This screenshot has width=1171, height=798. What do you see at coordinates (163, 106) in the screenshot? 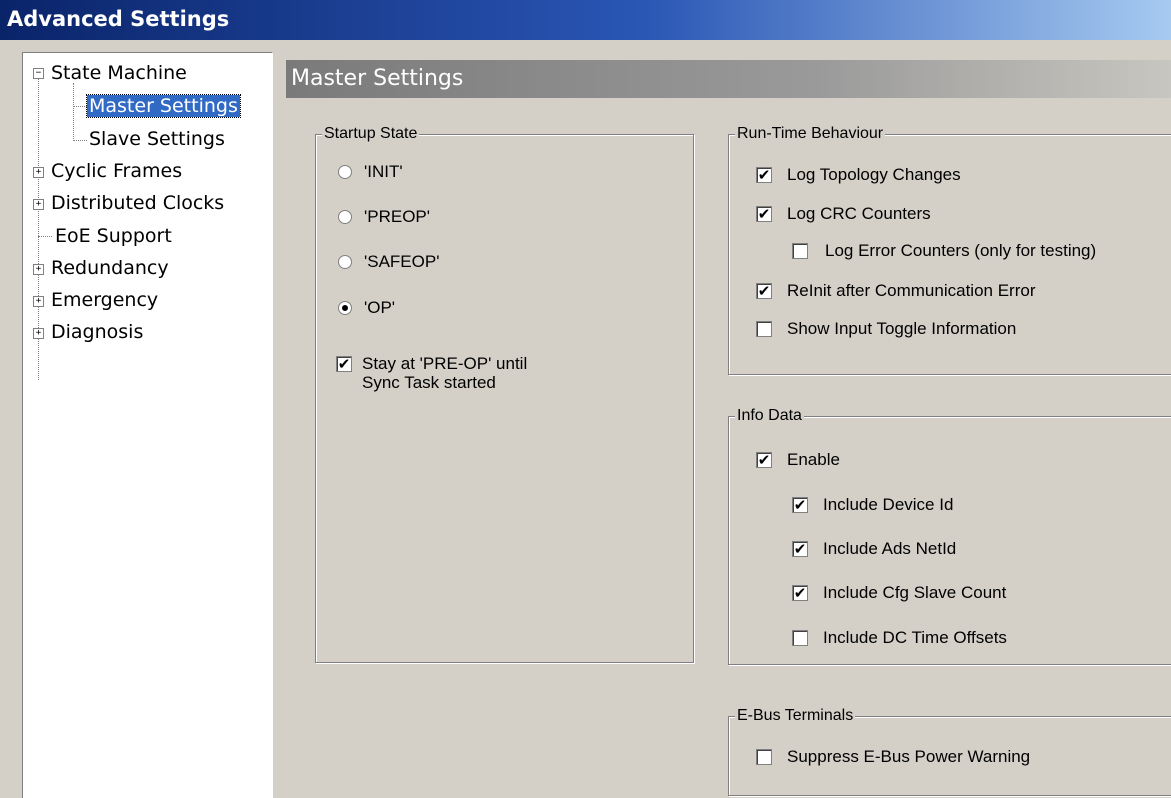
I see `tree-item-master-settings: Master Settings` at bounding box center [163, 106].